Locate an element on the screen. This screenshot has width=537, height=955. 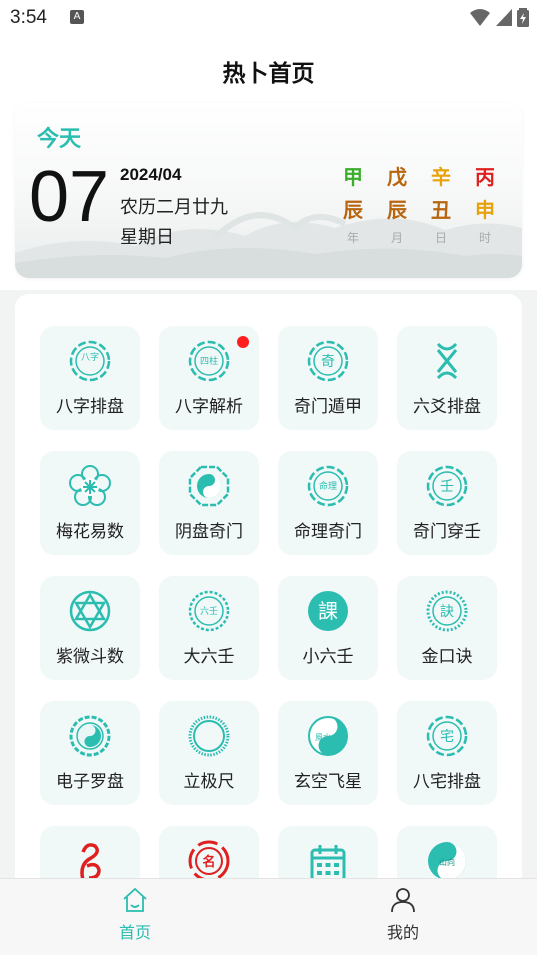
ganzhi-stem: 丙 is located at coordinates (485, 177).